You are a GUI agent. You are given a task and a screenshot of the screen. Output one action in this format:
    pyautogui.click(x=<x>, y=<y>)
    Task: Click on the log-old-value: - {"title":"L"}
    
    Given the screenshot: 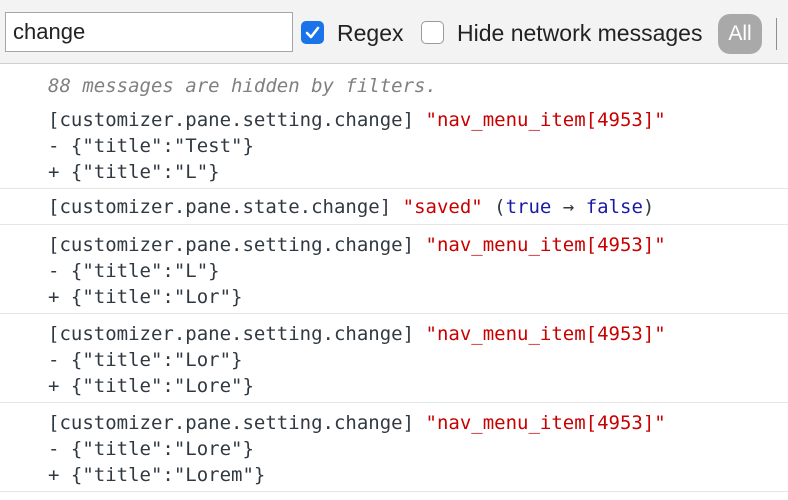 What is the action you would take?
    pyautogui.click(x=134, y=271)
    